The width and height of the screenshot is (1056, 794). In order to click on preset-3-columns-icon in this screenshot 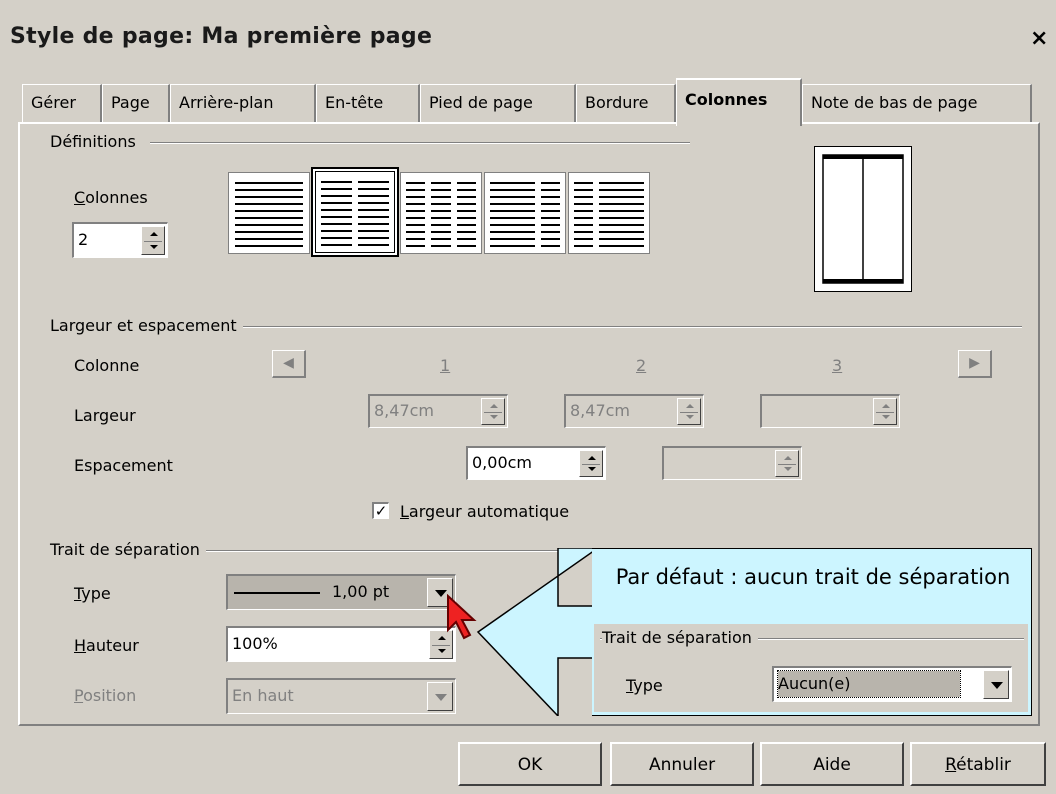, I will do `click(441, 214)`.